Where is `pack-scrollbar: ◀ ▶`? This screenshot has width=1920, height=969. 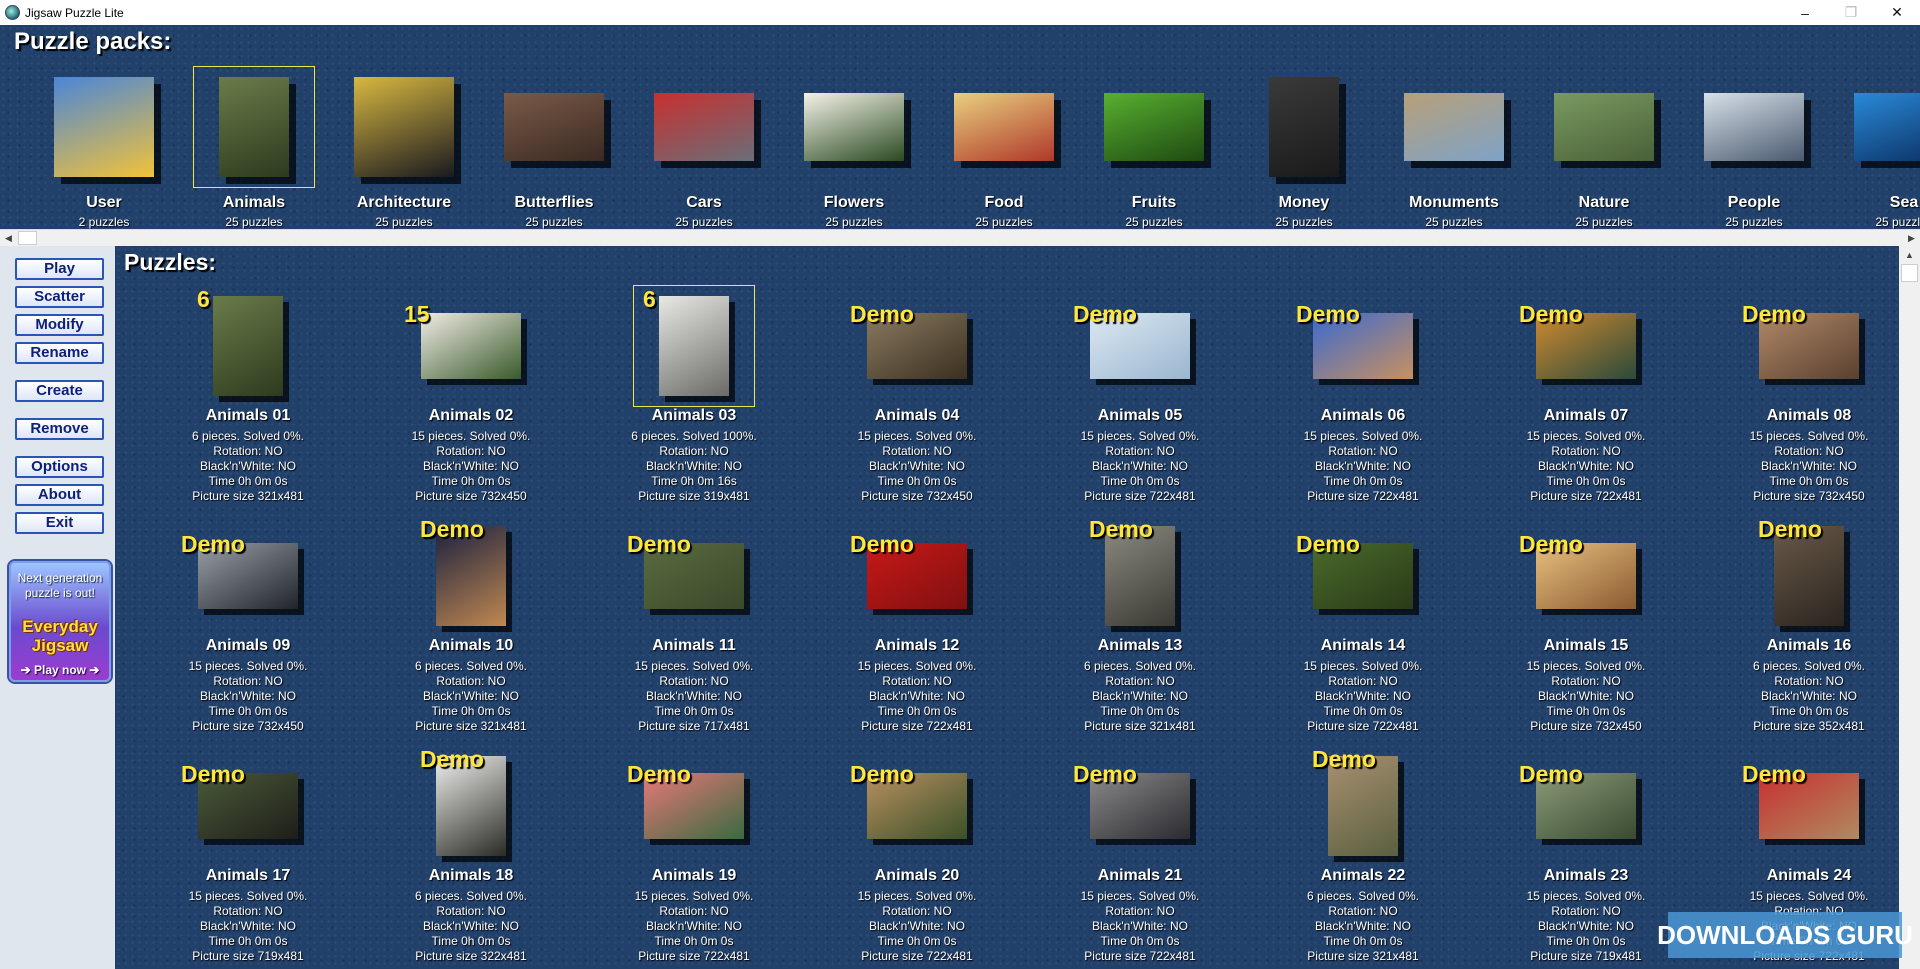
pack-scrollbar: ◀ ▶ is located at coordinates (960, 237).